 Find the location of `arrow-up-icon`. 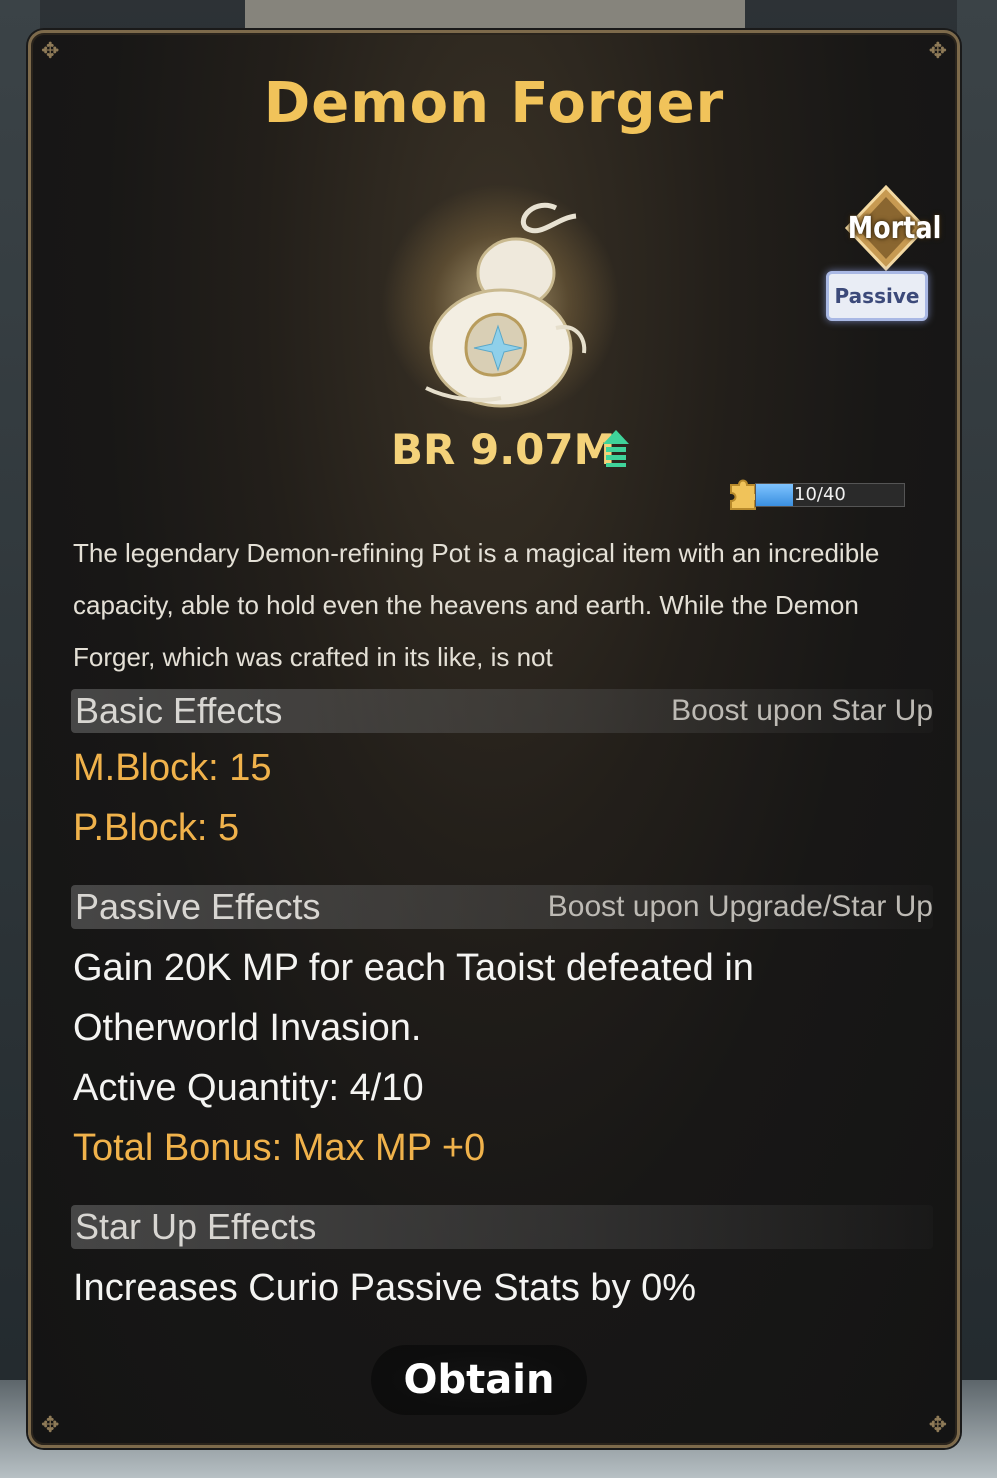

arrow-up-icon is located at coordinates (616, 448).